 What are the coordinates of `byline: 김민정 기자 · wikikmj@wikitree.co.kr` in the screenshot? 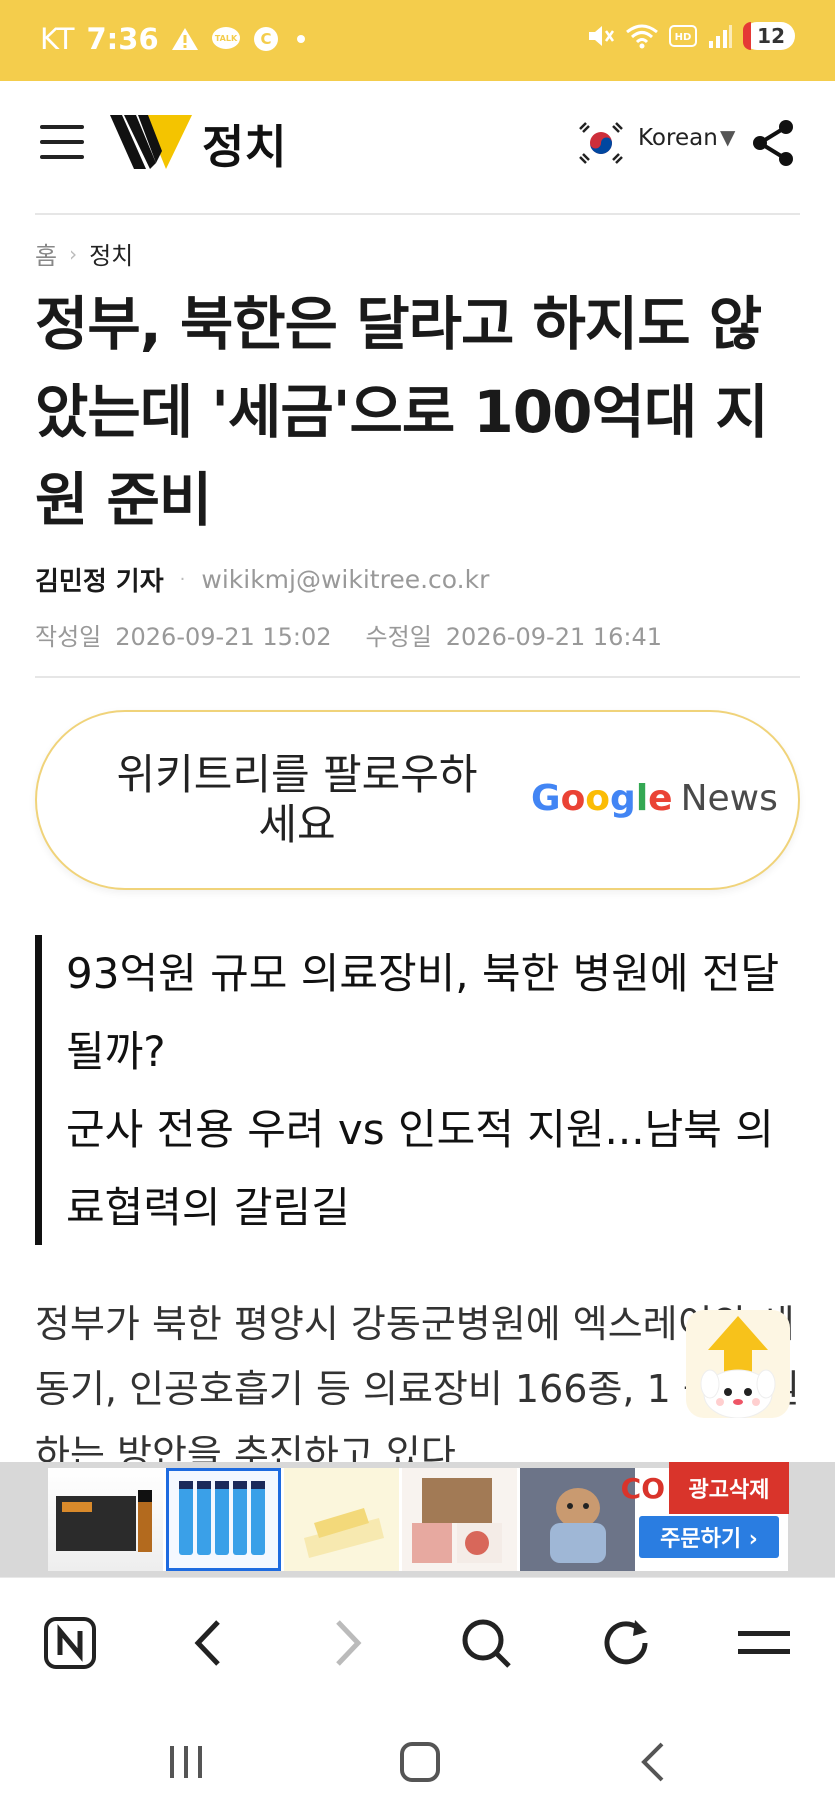 It's located at (262, 579).